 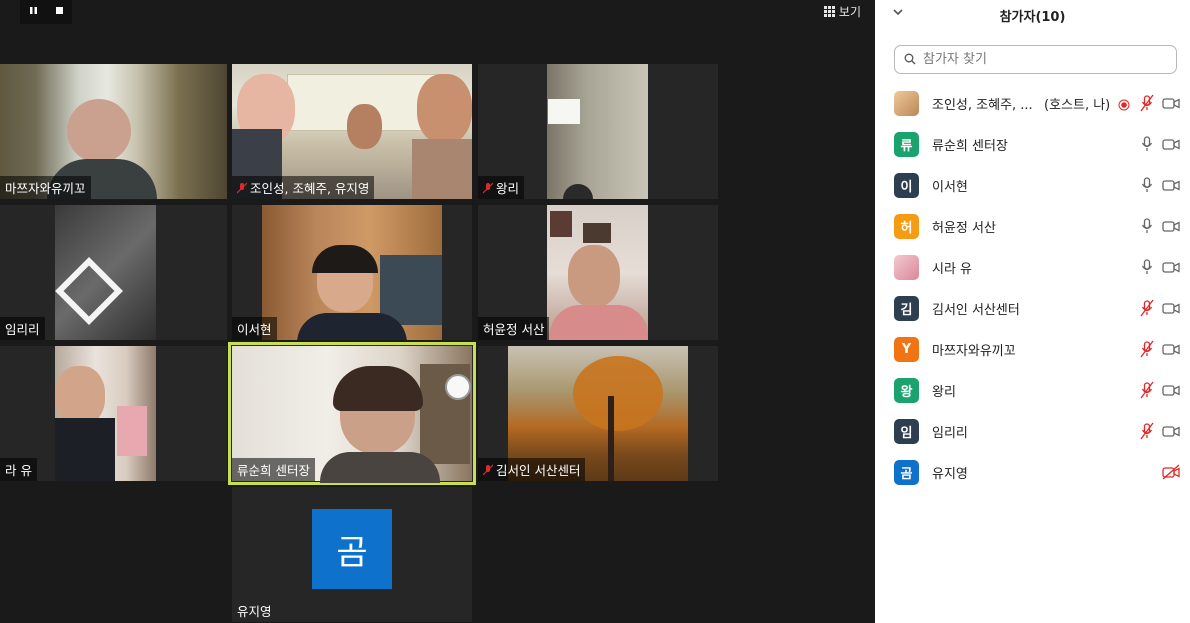 I want to click on avatar: 왕, so click(x=906, y=390).